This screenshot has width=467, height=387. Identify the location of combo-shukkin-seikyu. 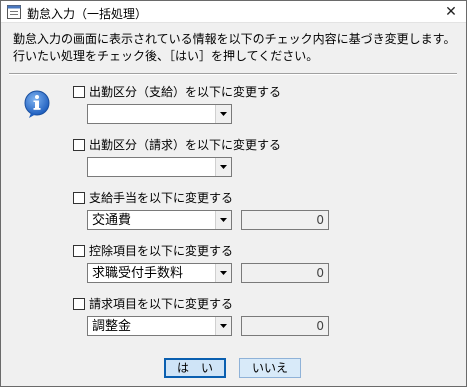
(159, 167).